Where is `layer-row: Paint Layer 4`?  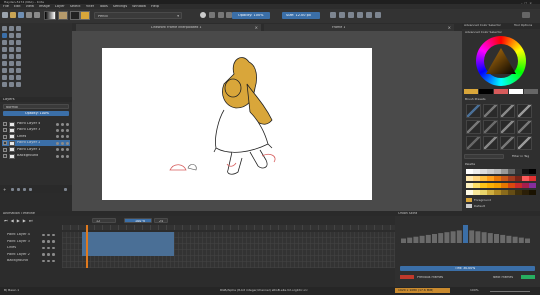
layer-row: Paint Layer 4 is located at coordinates (36, 124).